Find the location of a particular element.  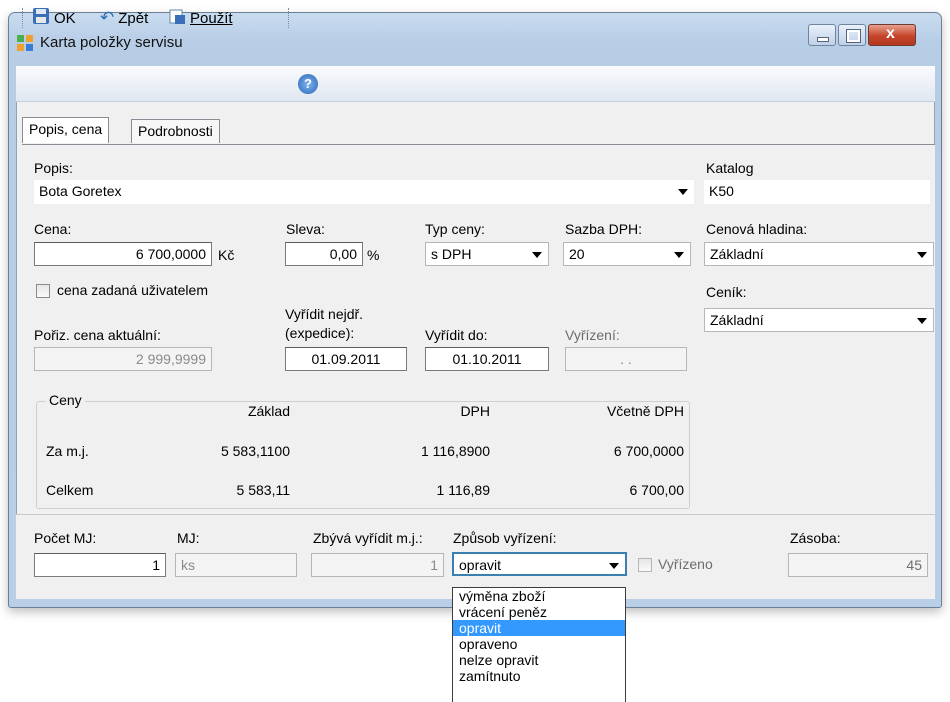

cena-uzivatelem-checkbox is located at coordinates (43, 291).